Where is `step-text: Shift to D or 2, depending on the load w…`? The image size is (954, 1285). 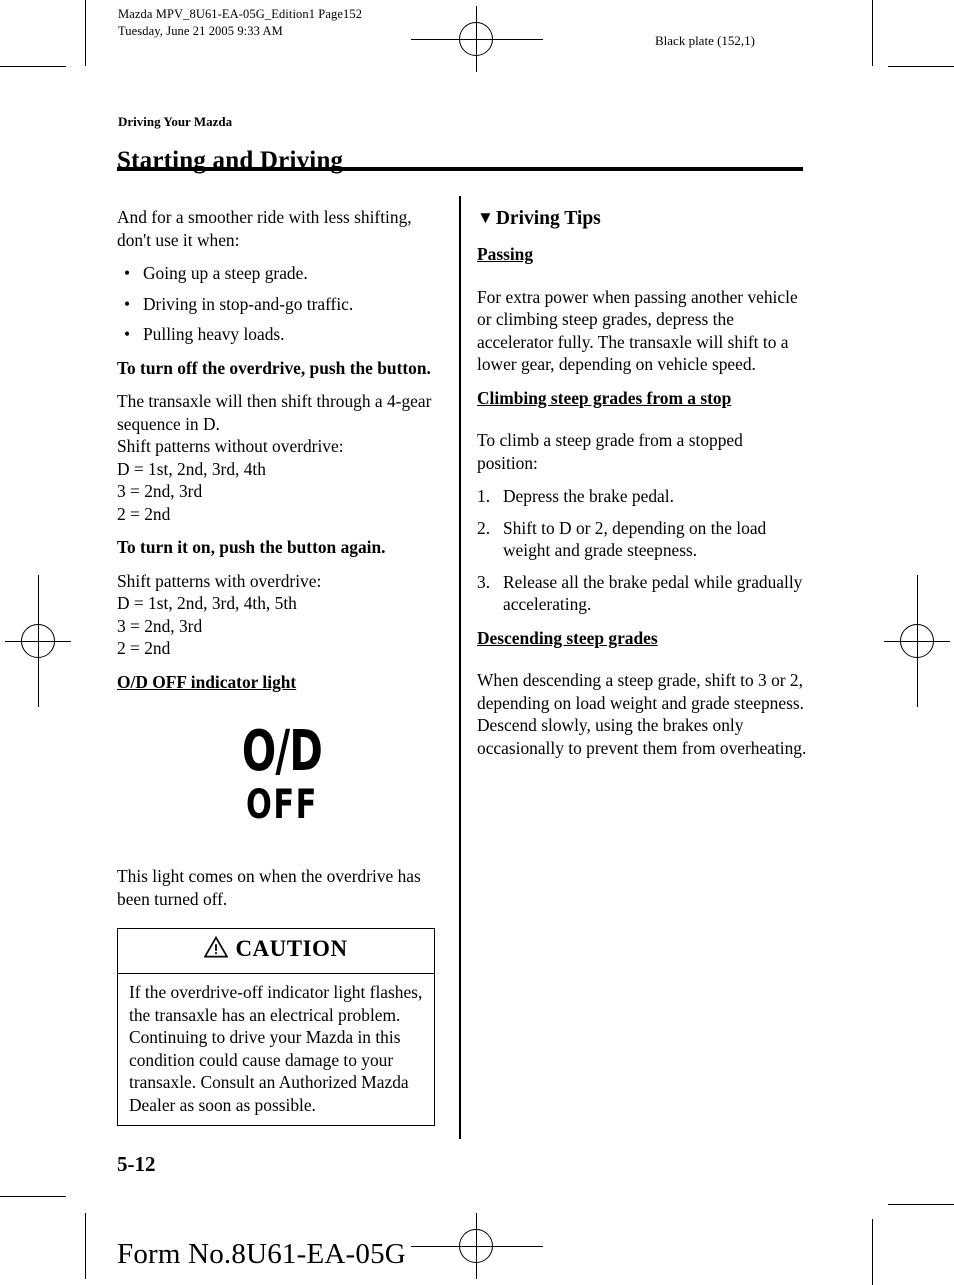 step-text: Shift to D or 2, depending on the load w… is located at coordinates (635, 539).